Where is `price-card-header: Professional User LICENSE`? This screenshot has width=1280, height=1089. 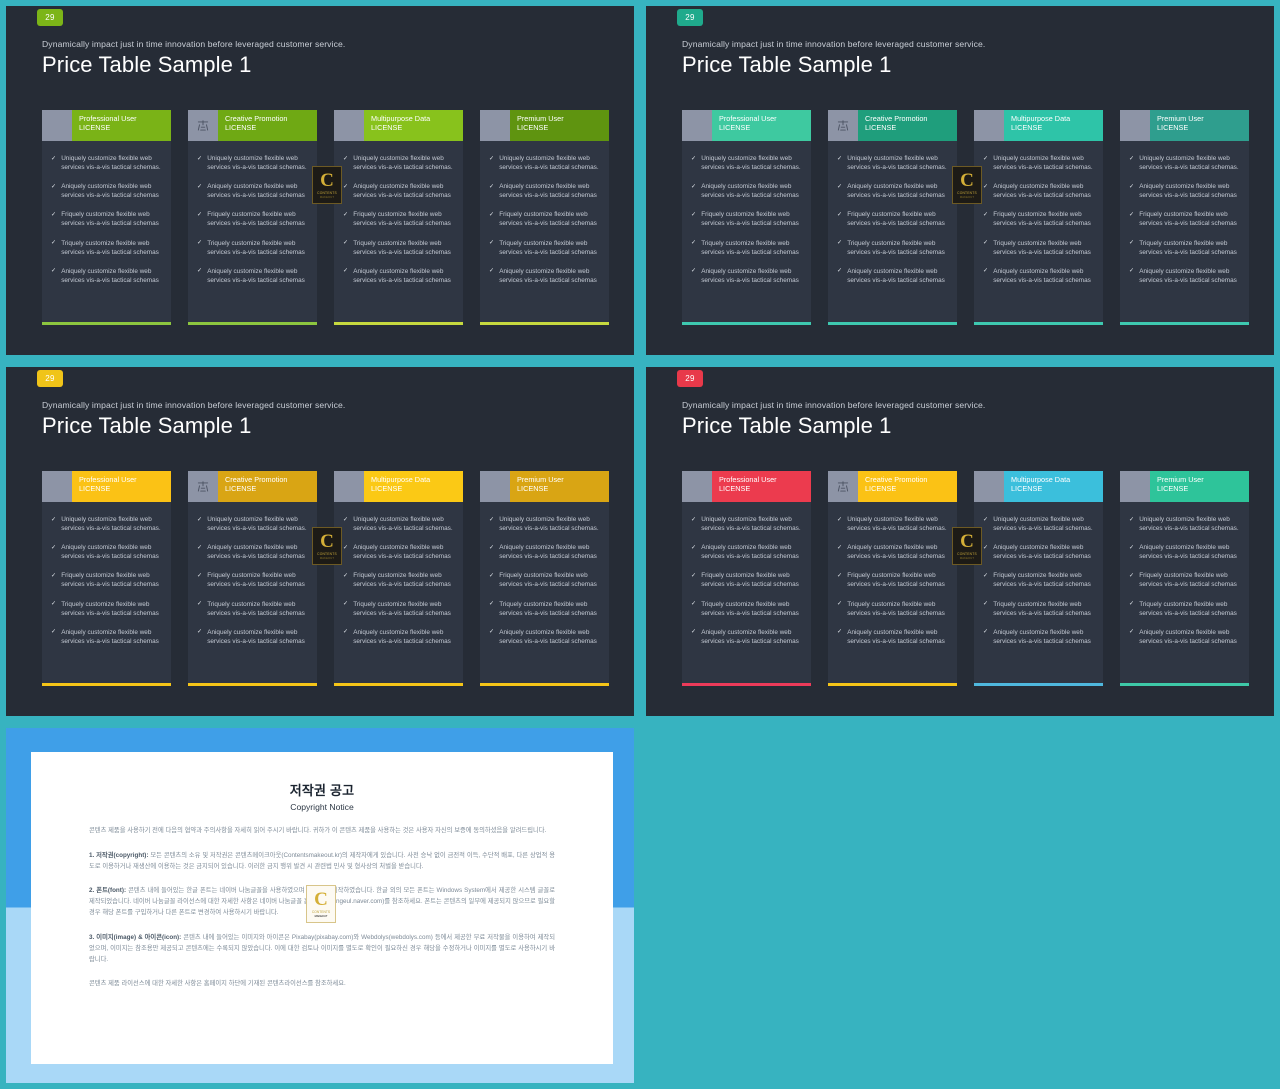
price-card-header: Professional User LICENSE is located at coordinates (746, 486).